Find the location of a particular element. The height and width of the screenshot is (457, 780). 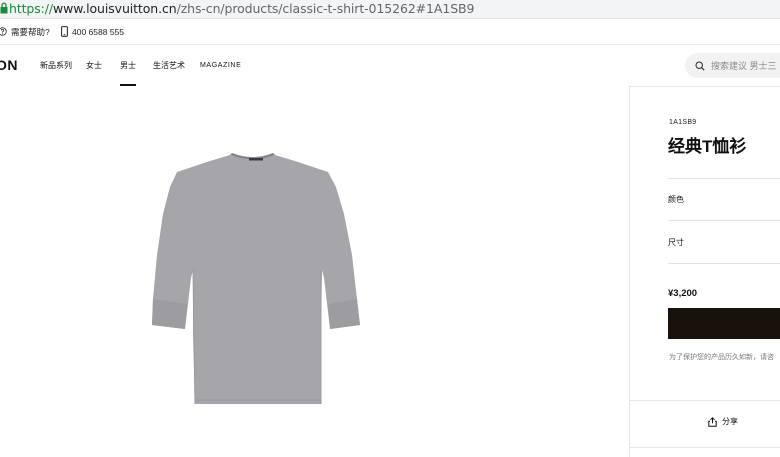

phone-link: 400 6588 555 is located at coordinates (92, 31).